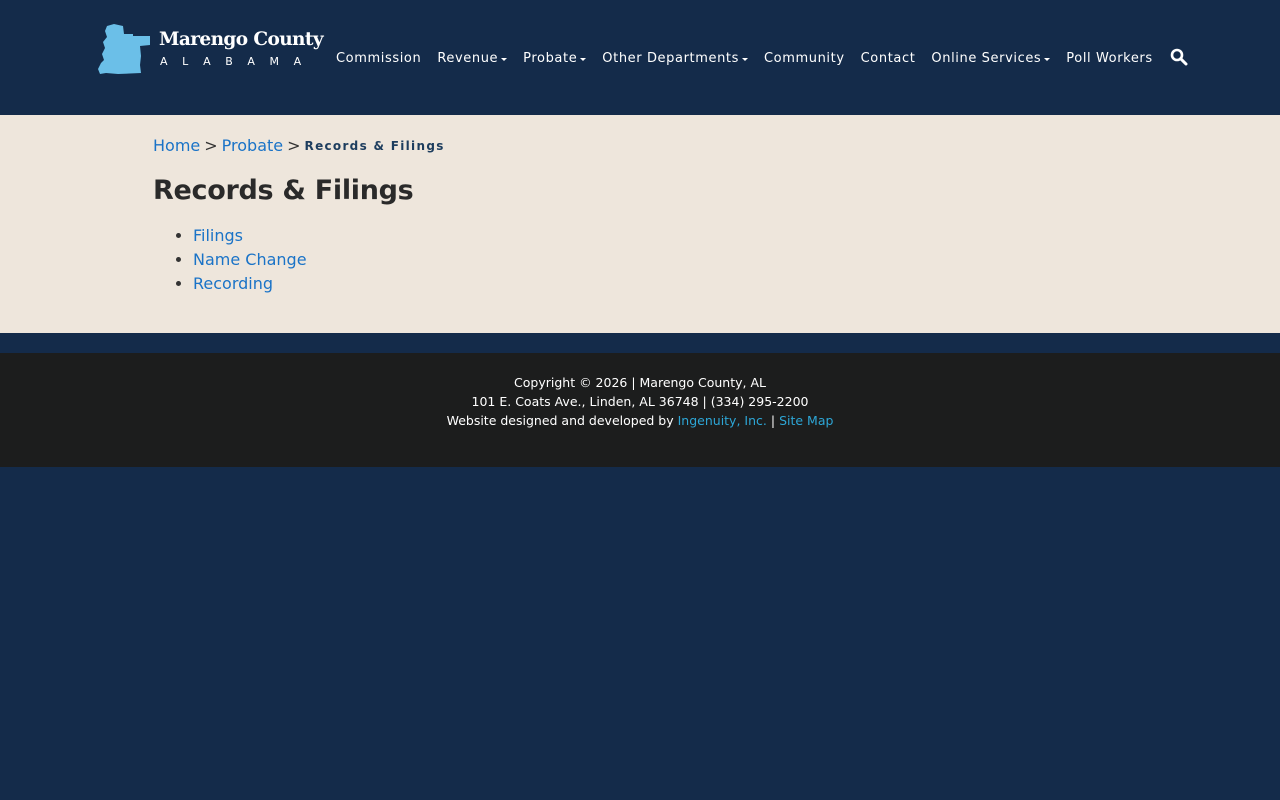 This screenshot has width=1280, height=800. I want to click on nav-community-label: Community, so click(804, 58).